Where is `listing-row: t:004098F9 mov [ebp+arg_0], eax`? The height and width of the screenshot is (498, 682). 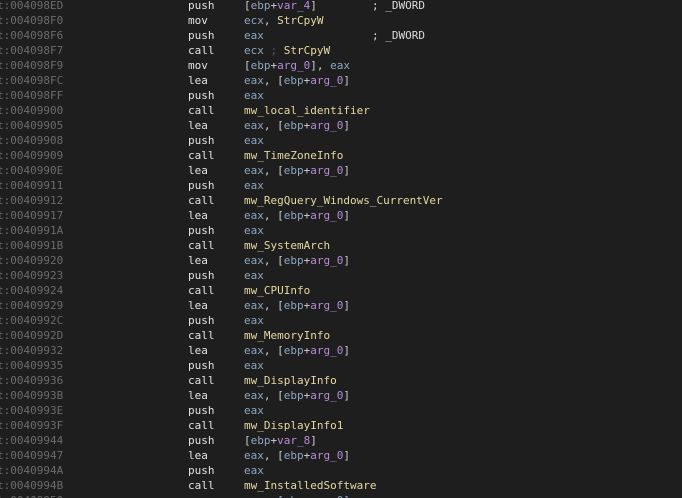 listing-row: t:004098F9 mov [ebp+arg_0], eax is located at coordinates (341, 65).